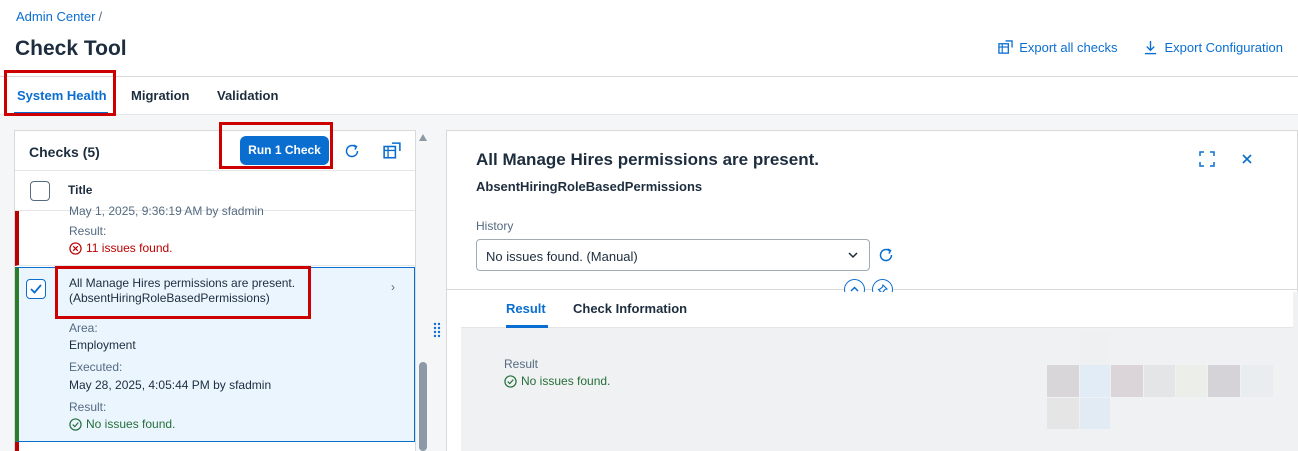 This screenshot has width=1298, height=451. Describe the element at coordinates (1247, 159) in the screenshot. I see `close-icon` at that location.